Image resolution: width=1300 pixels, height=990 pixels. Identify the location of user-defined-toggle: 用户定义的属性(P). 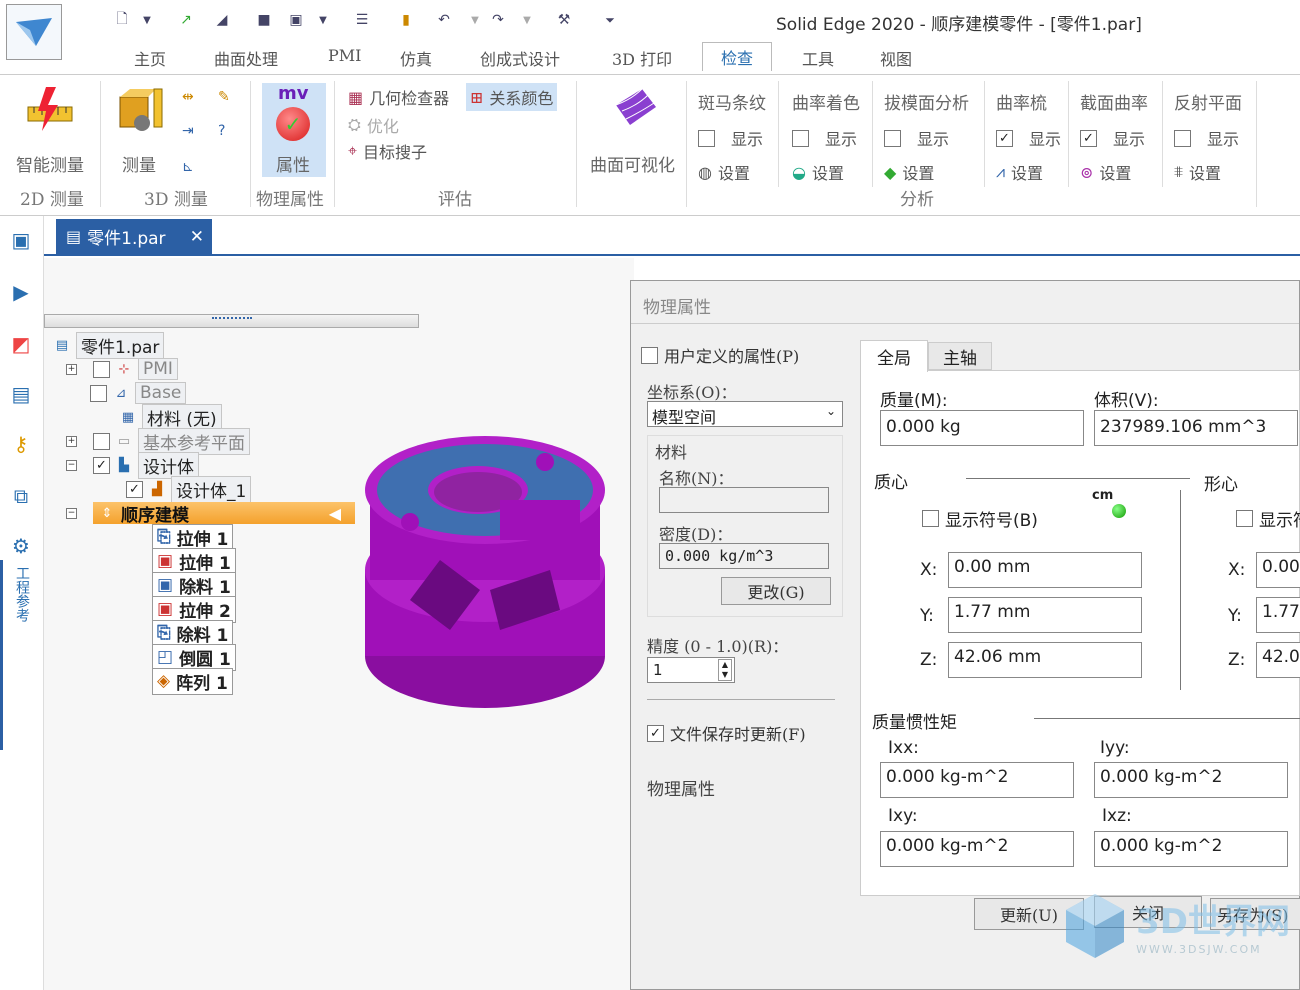
(720, 355).